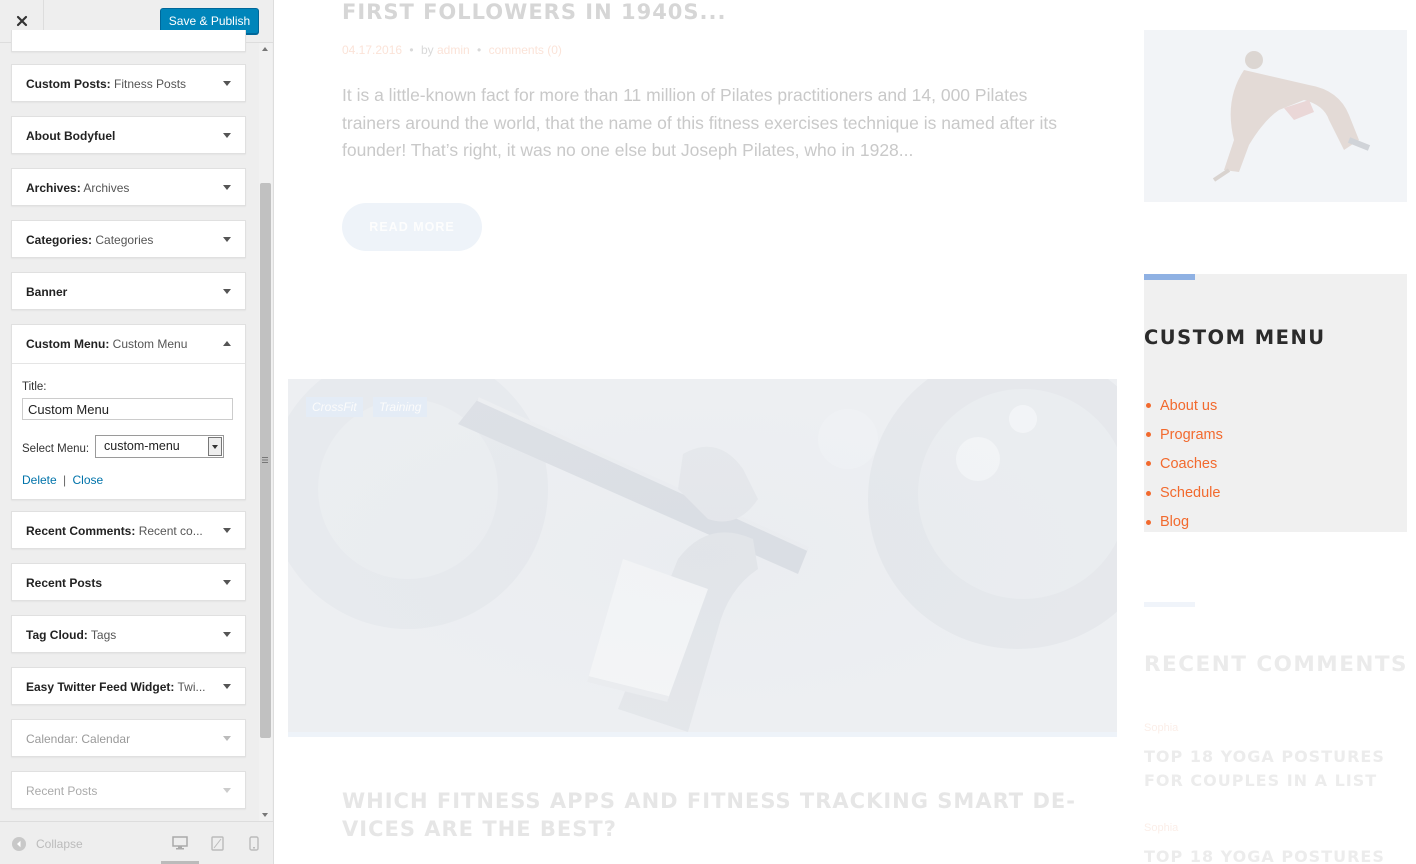  I want to click on widget-categories: Categories, so click(128, 239).